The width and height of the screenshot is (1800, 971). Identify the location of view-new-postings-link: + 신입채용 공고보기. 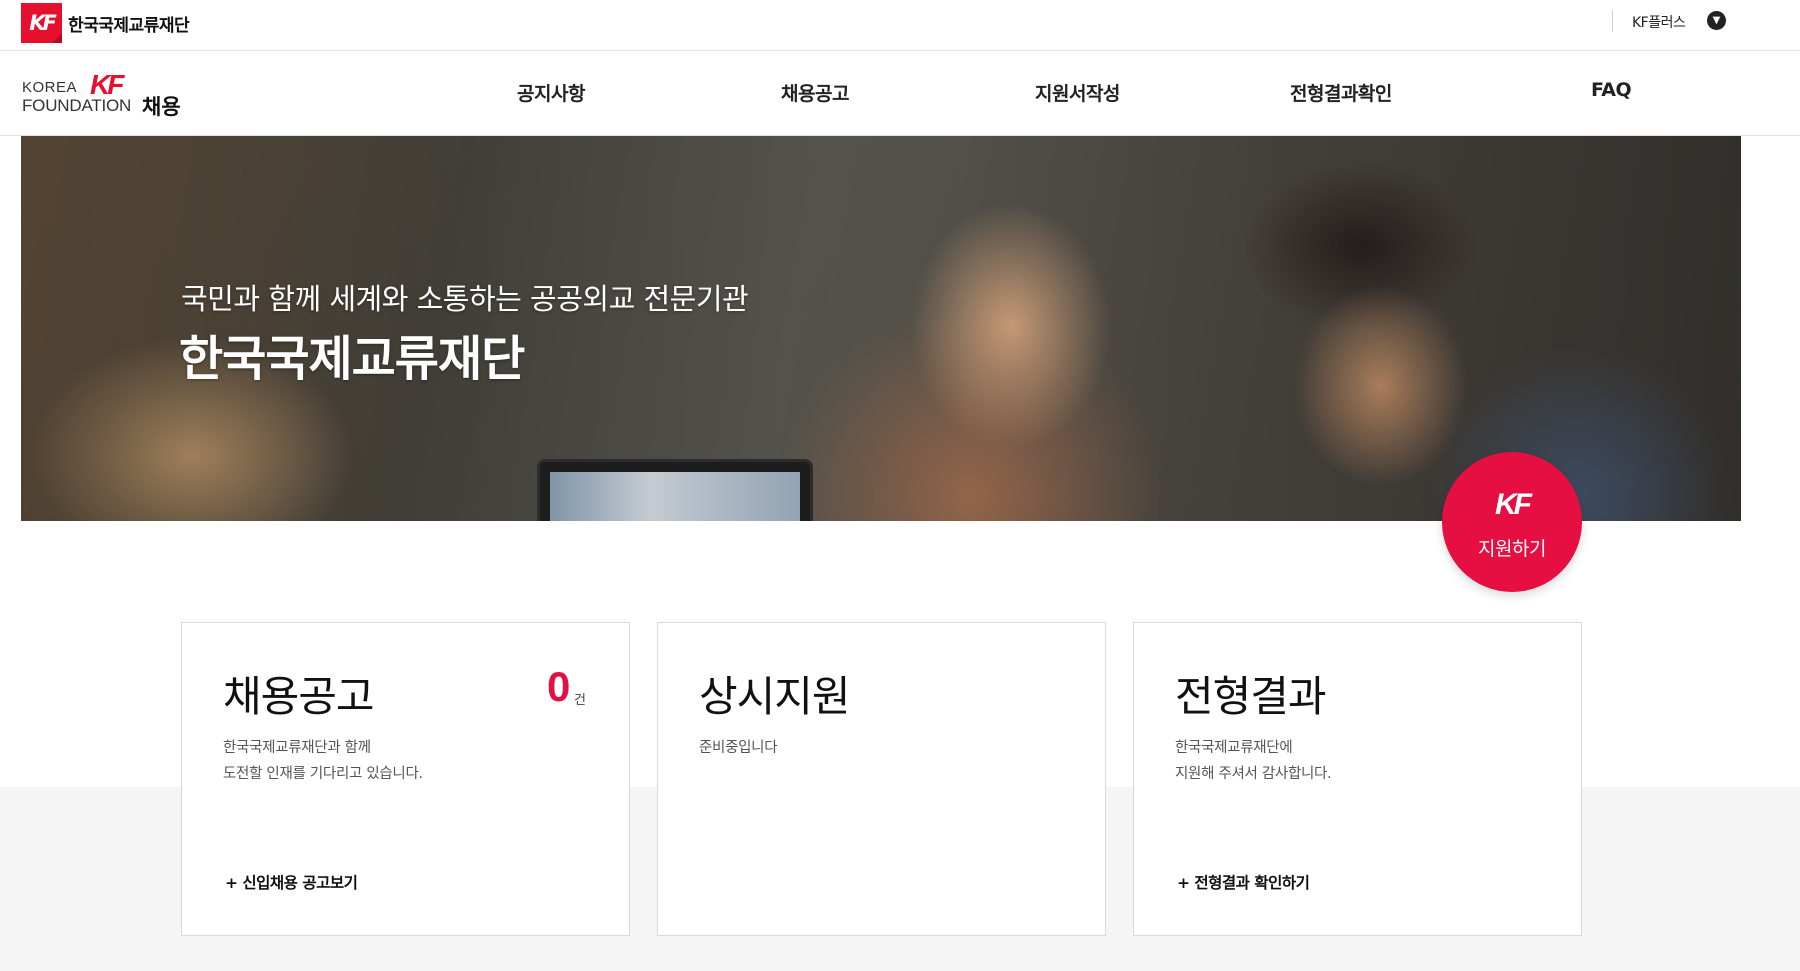
(291, 882).